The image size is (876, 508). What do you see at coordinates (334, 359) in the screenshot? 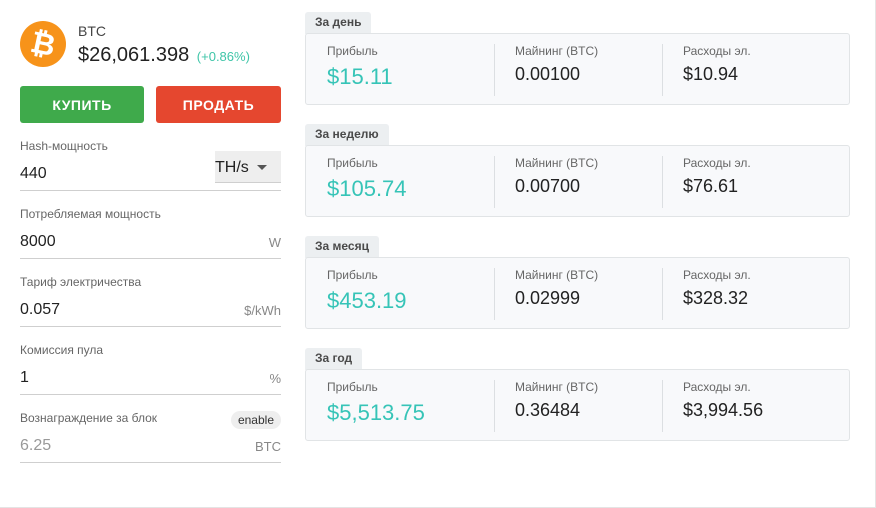
I see `period-tab-year: За год` at bounding box center [334, 359].